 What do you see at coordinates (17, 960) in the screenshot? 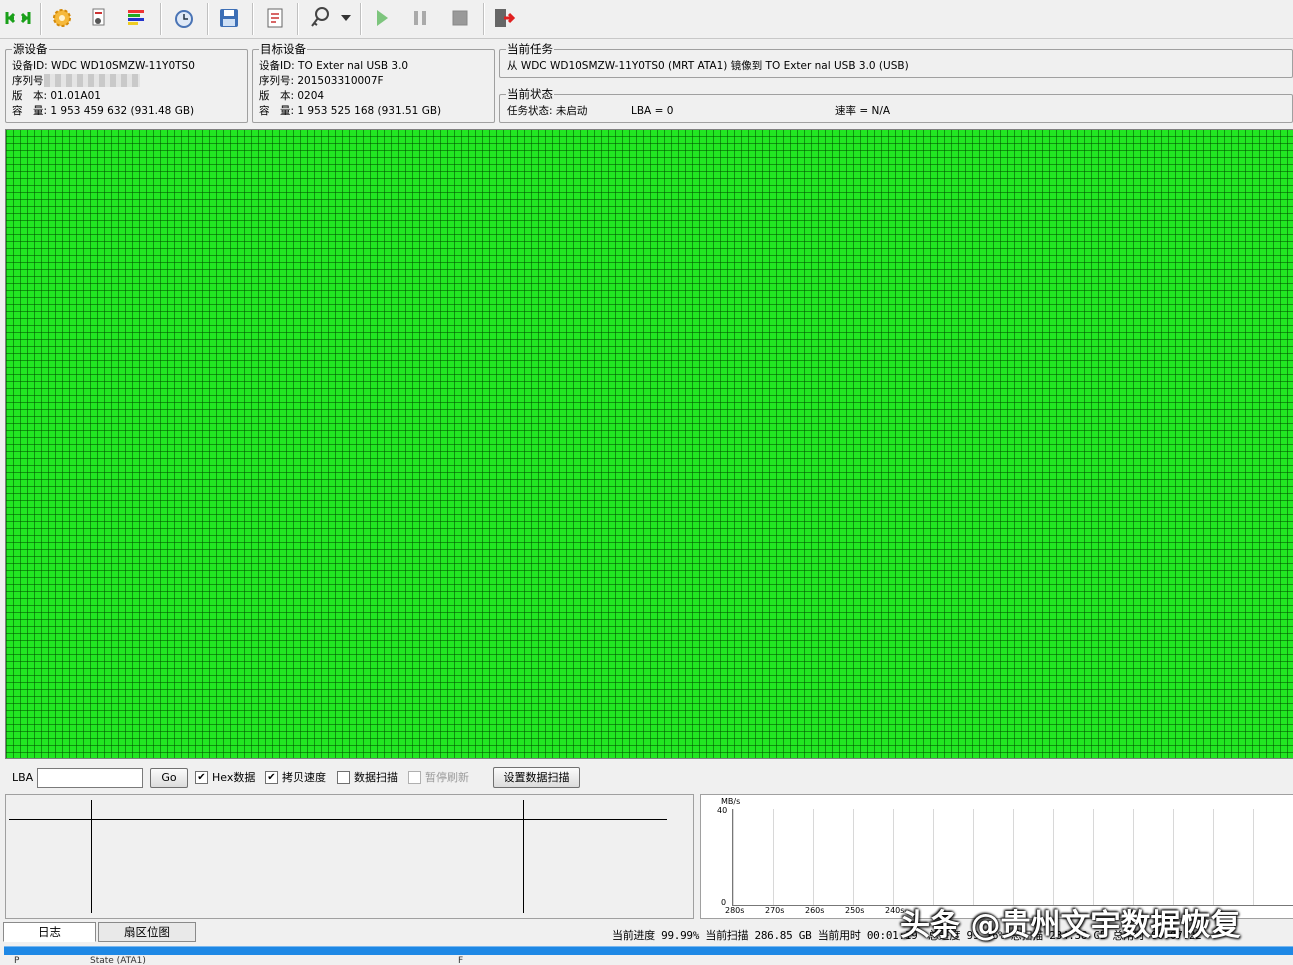
I see `bottom-col-1: P` at bounding box center [17, 960].